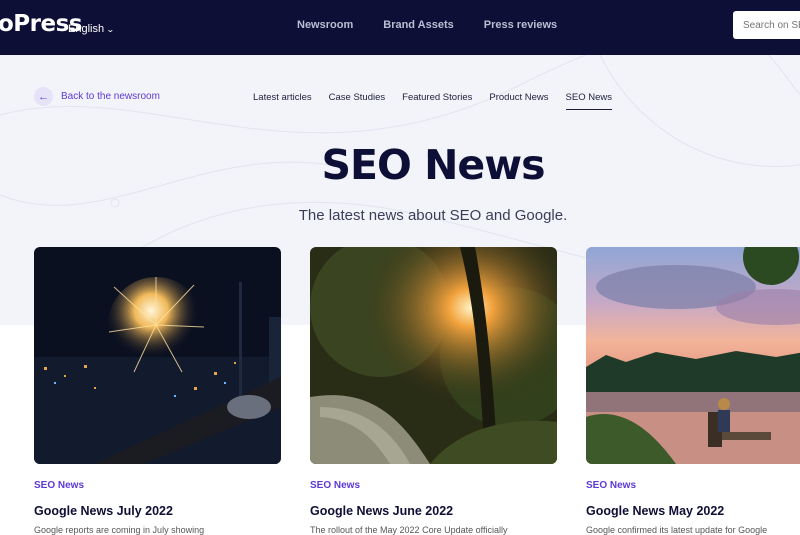 The width and height of the screenshot is (800, 535). I want to click on article-image-lake-sunset, so click(693, 355).